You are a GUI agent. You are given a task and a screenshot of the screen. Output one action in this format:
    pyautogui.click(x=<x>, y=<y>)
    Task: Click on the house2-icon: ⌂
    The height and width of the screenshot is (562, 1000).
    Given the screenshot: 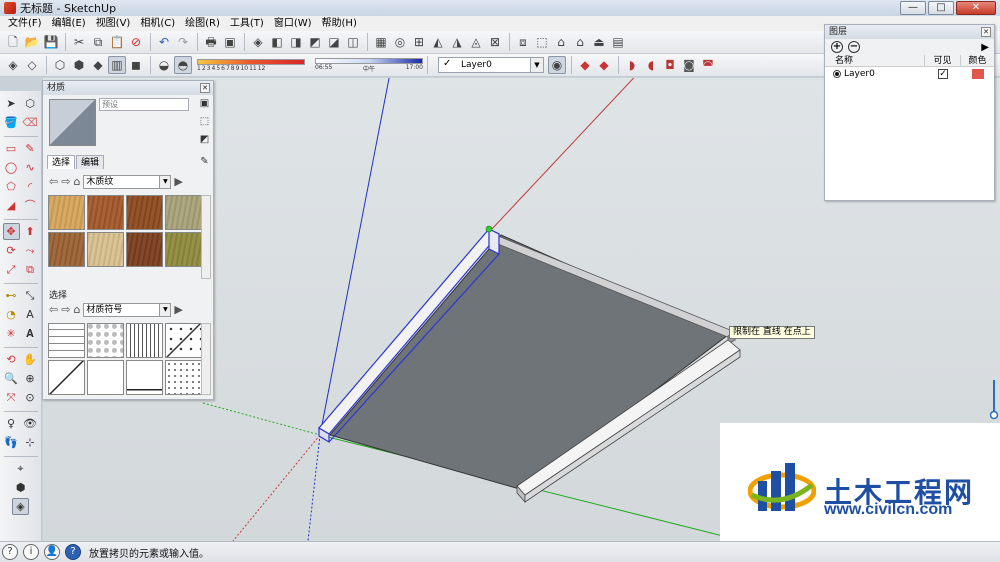 What is the action you would take?
    pyautogui.click(x=580, y=42)
    